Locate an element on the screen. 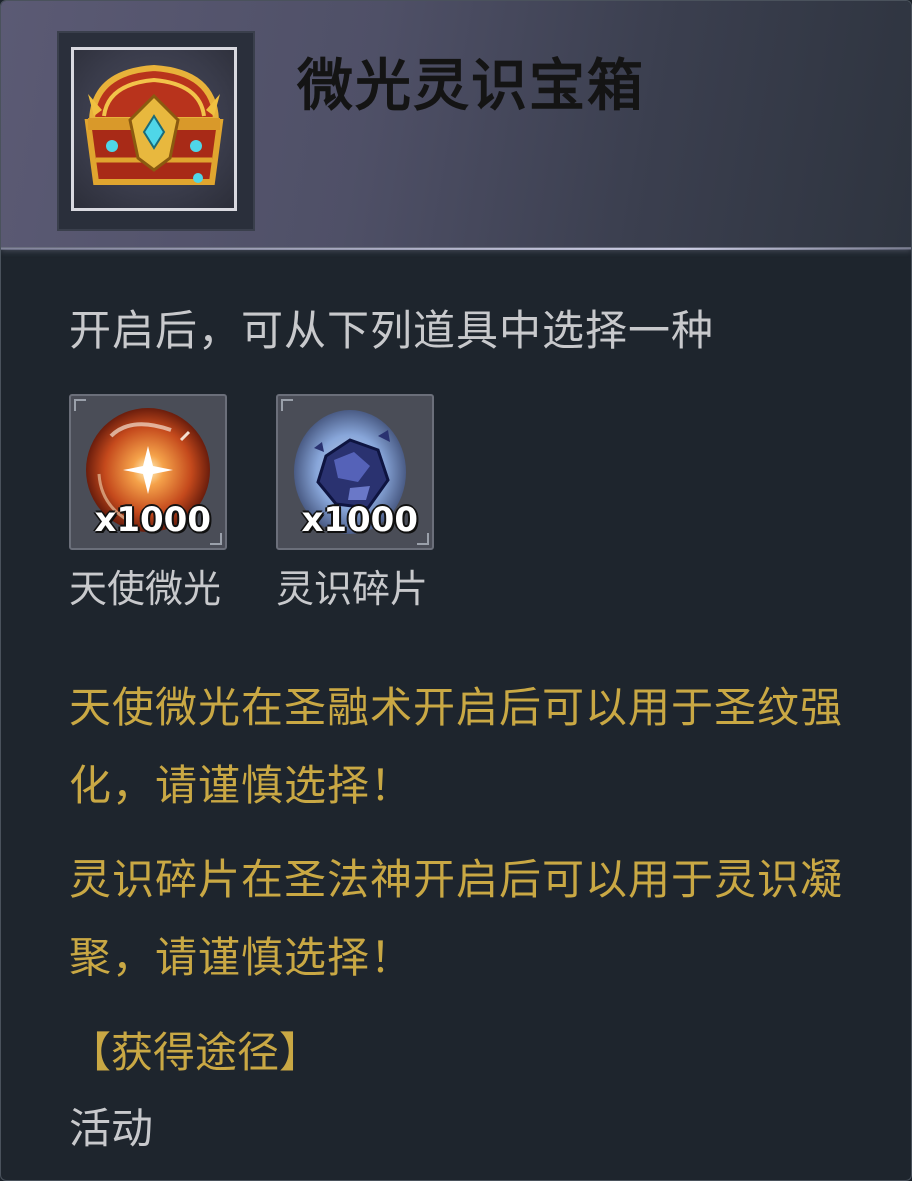 Image resolution: width=912 pixels, height=1181 pixels. reward-option-spirit-fragment: x1000 灵识碎片 is located at coordinates (356, 503).